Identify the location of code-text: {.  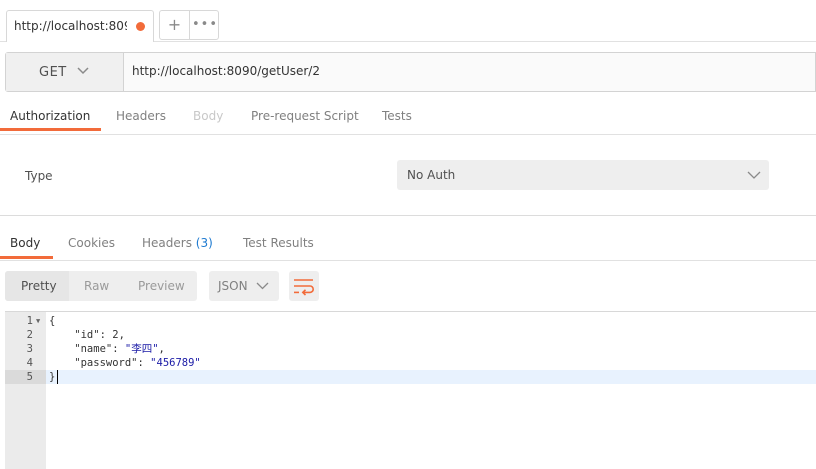
(52, 321).